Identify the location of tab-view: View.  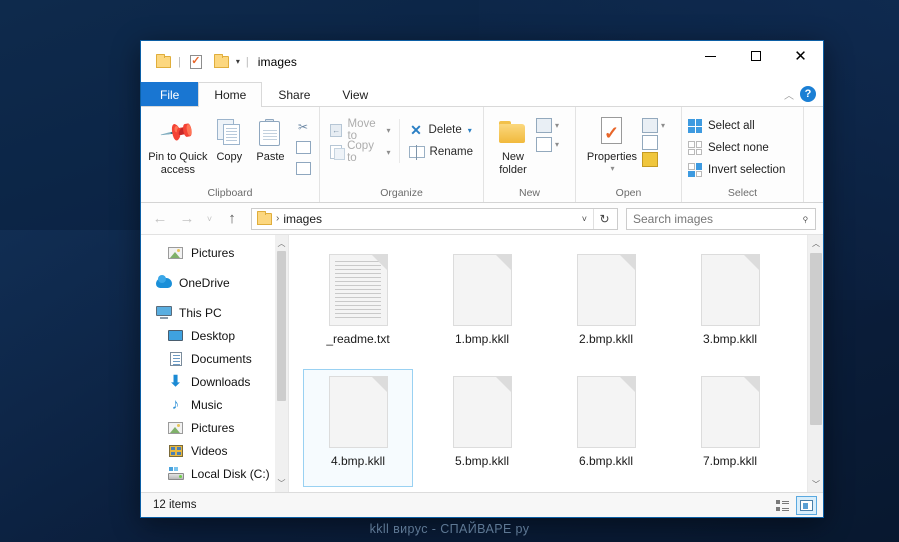
(355, 94).